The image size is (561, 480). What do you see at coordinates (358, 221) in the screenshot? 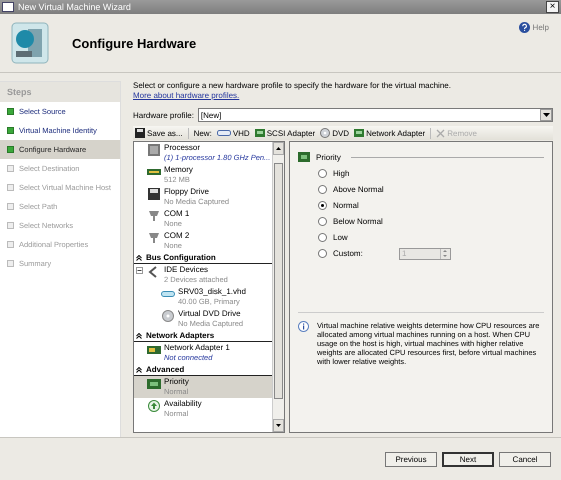
I see `radio-label: Below Normal` at bounding box center [358, 221].